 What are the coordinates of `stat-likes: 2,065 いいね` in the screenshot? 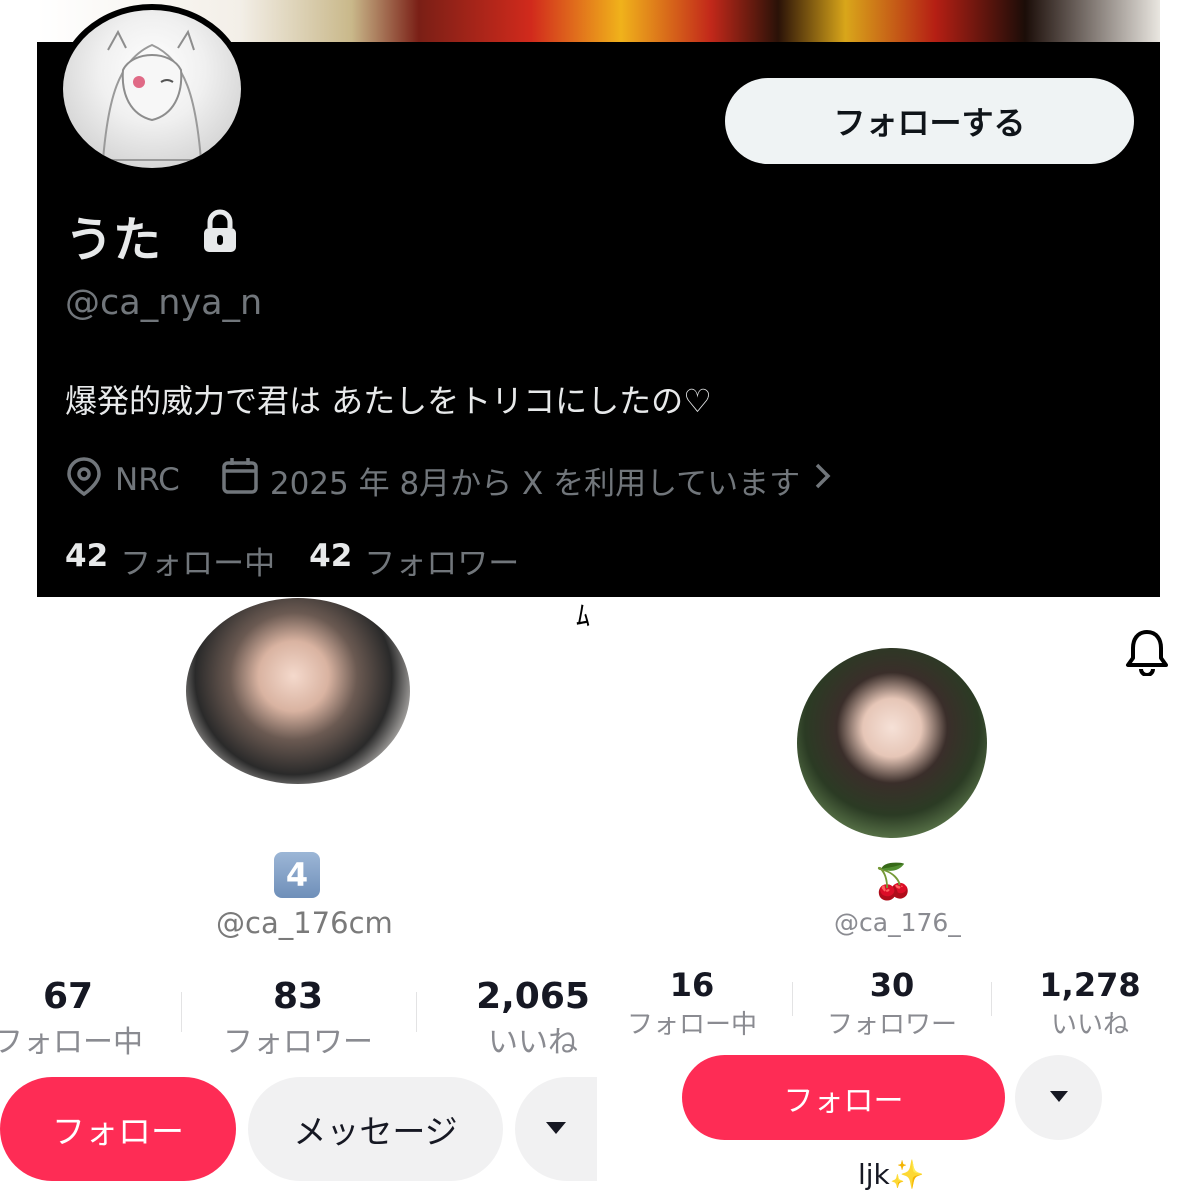 It's located at (533, 1018).